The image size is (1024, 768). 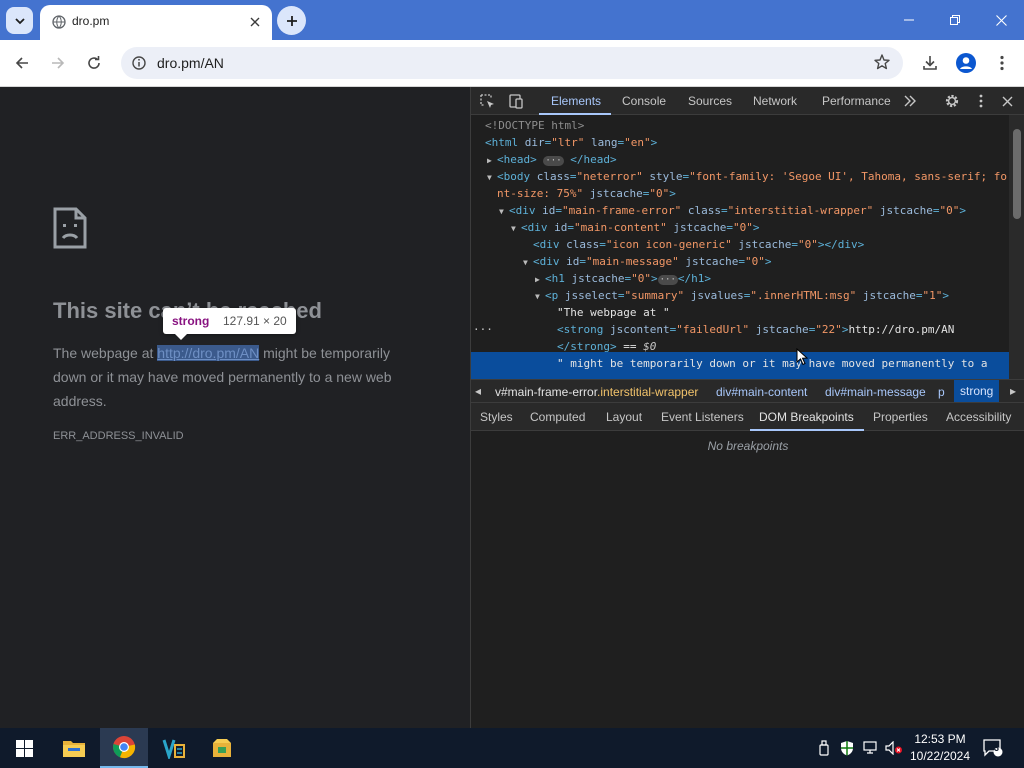 What do you see at coordinates (1016, 247) in the screenshot?
I see `dom-scrollbar` at bounding box center [1016, 247].